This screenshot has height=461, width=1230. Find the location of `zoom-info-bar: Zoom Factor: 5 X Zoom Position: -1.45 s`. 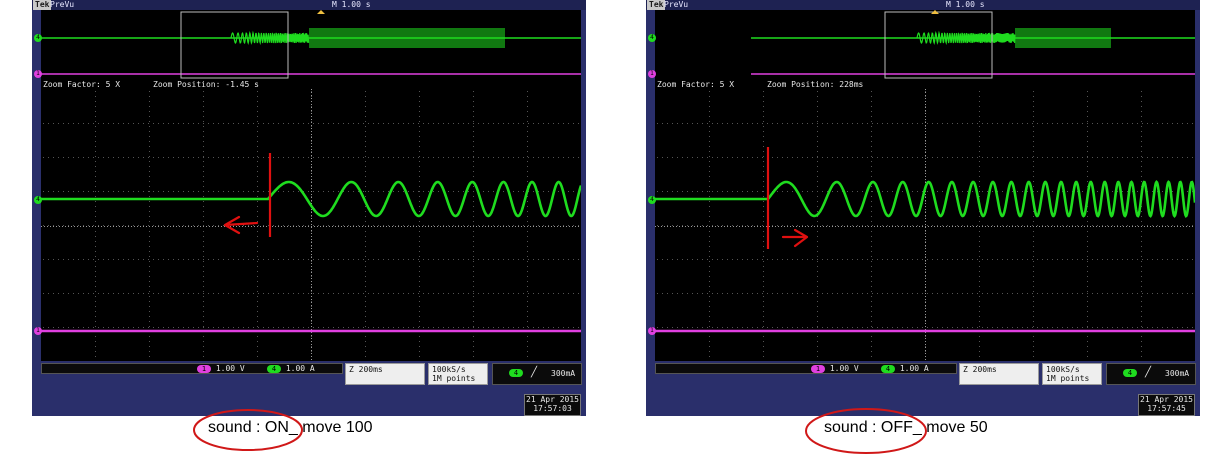

zoom-info-bar: Zoom Factor: 5 X Zoom Position: -1.45 s is located at coordinates (311, 84).